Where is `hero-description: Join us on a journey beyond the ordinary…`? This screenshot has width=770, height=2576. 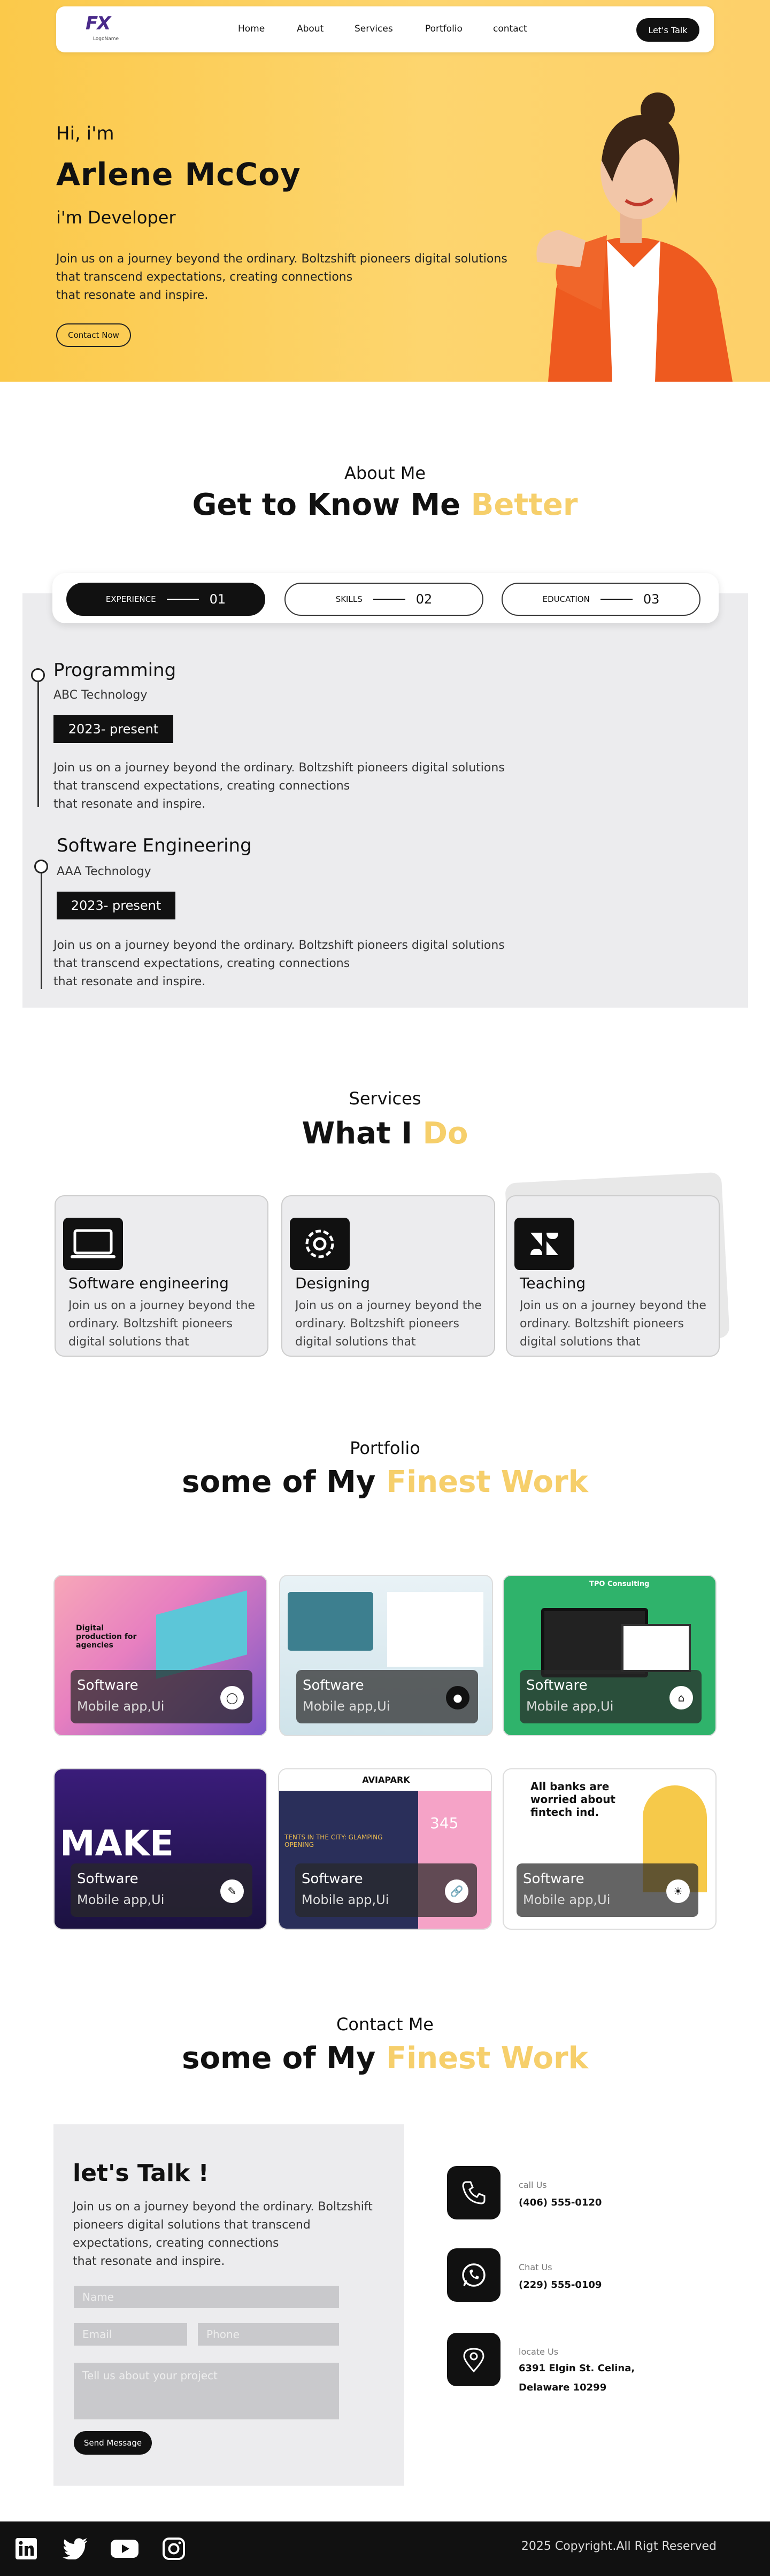
hero-description: Join us on a journey beyond the ordinary… is located at coordinates (296, 277).